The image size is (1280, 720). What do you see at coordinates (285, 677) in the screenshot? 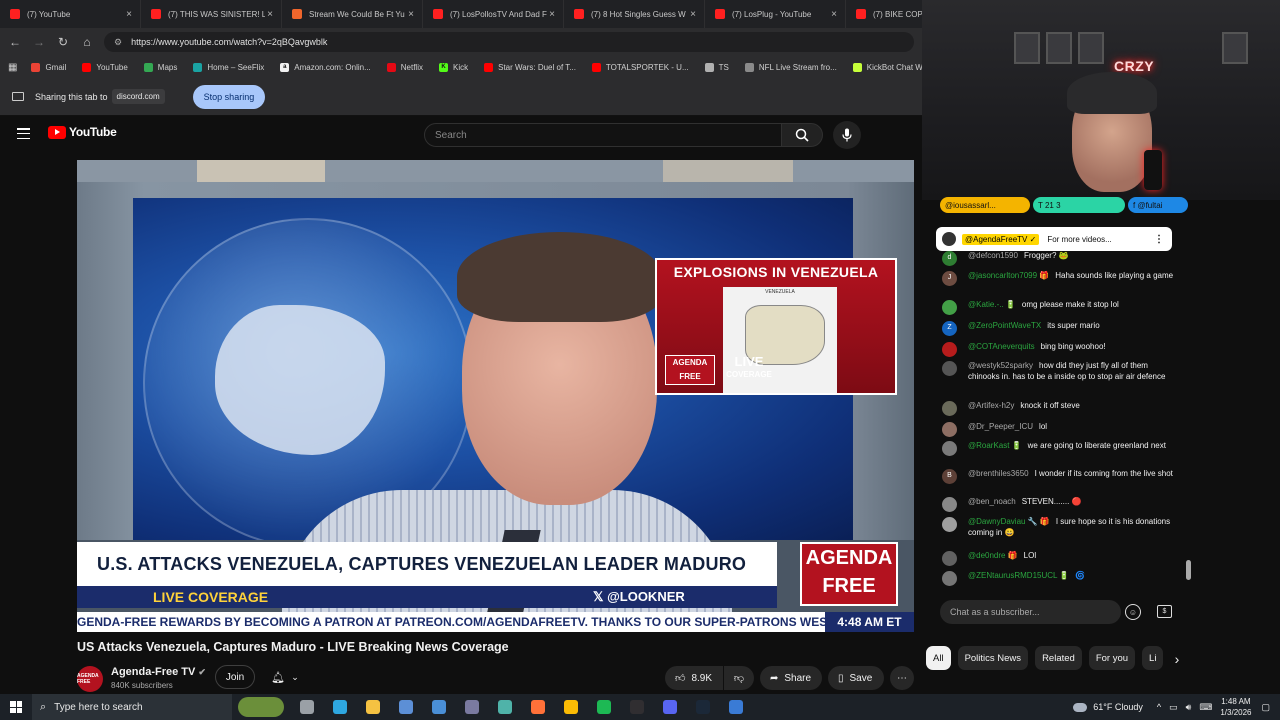
I see `notification-bell-button: 🔔︎ ⌄` at bounding box center [285, 677].